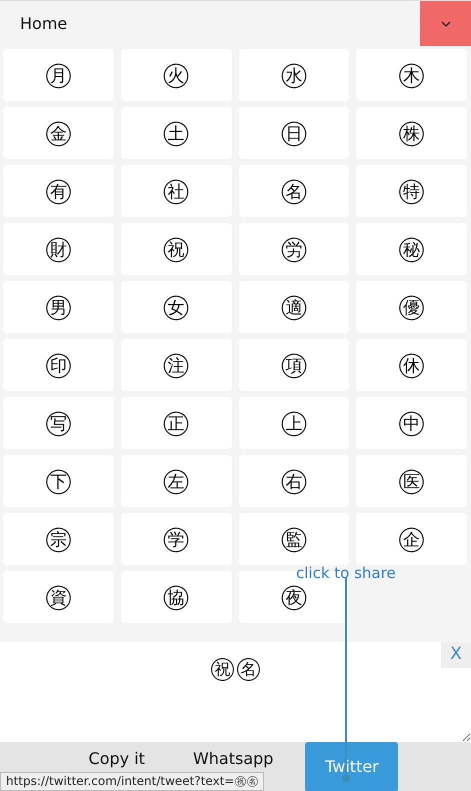  Describe the element at coordinates (58, 249) in the screenshot. I see `symbol-tile: ㊖` at that location.